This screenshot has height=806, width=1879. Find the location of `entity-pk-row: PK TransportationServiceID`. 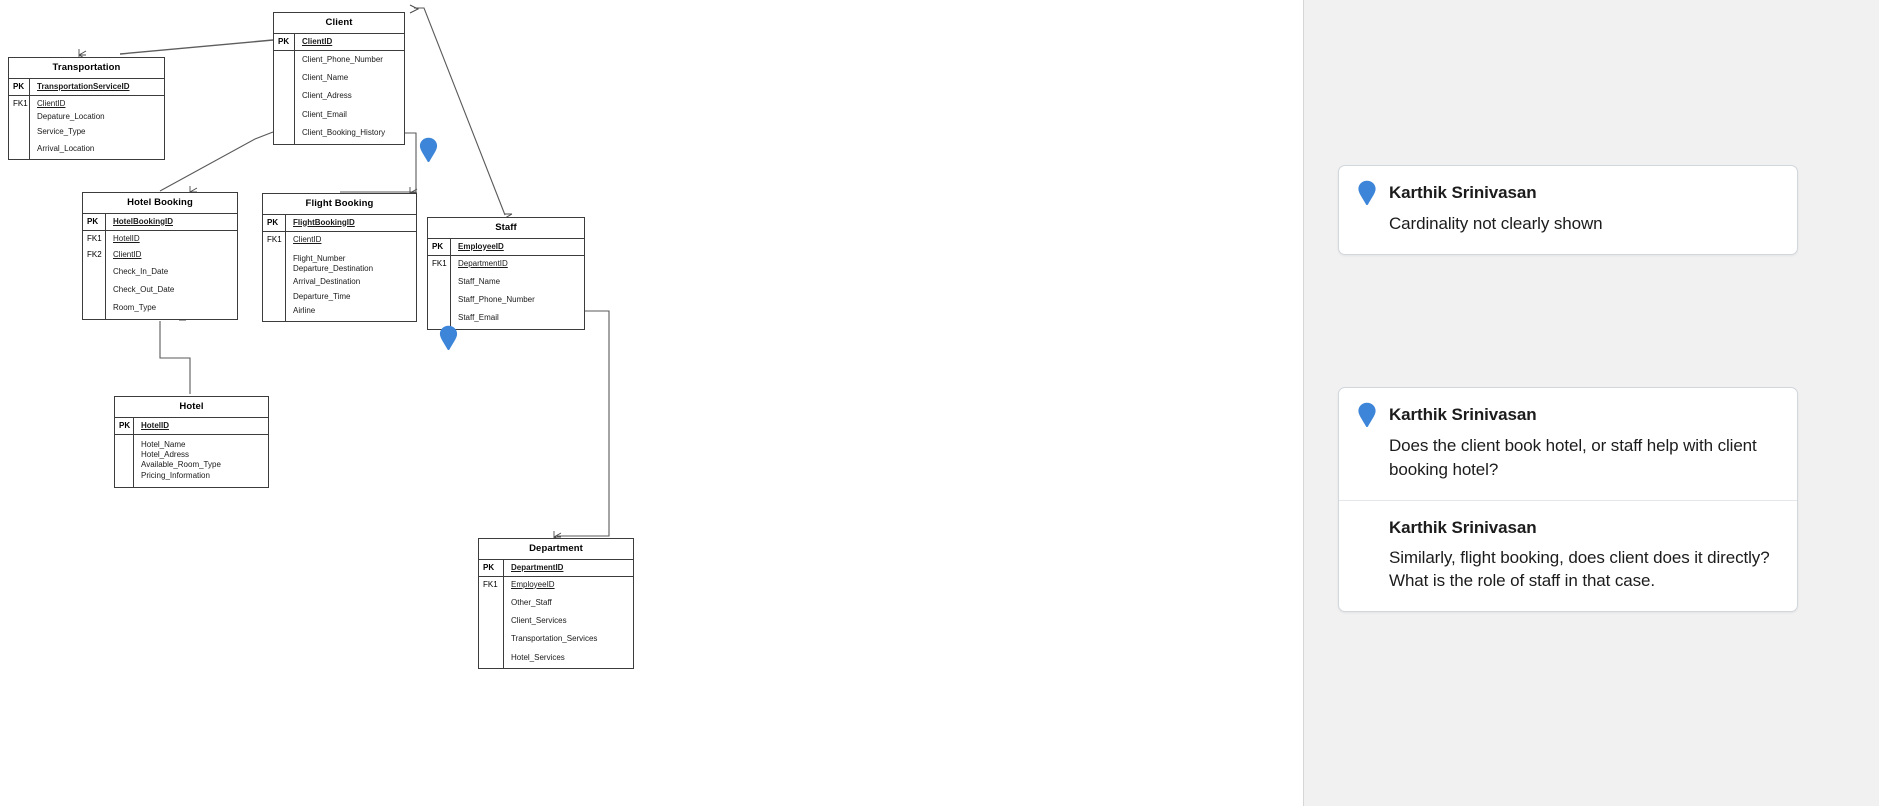

entity-pk-row: PK TransportationServiceID is located at coordinates (86, 86).